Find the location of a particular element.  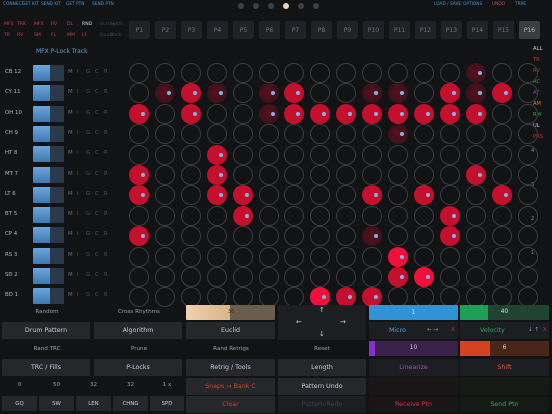

track-row: SD 2 MI GCR is located at coordinates (64, 276).